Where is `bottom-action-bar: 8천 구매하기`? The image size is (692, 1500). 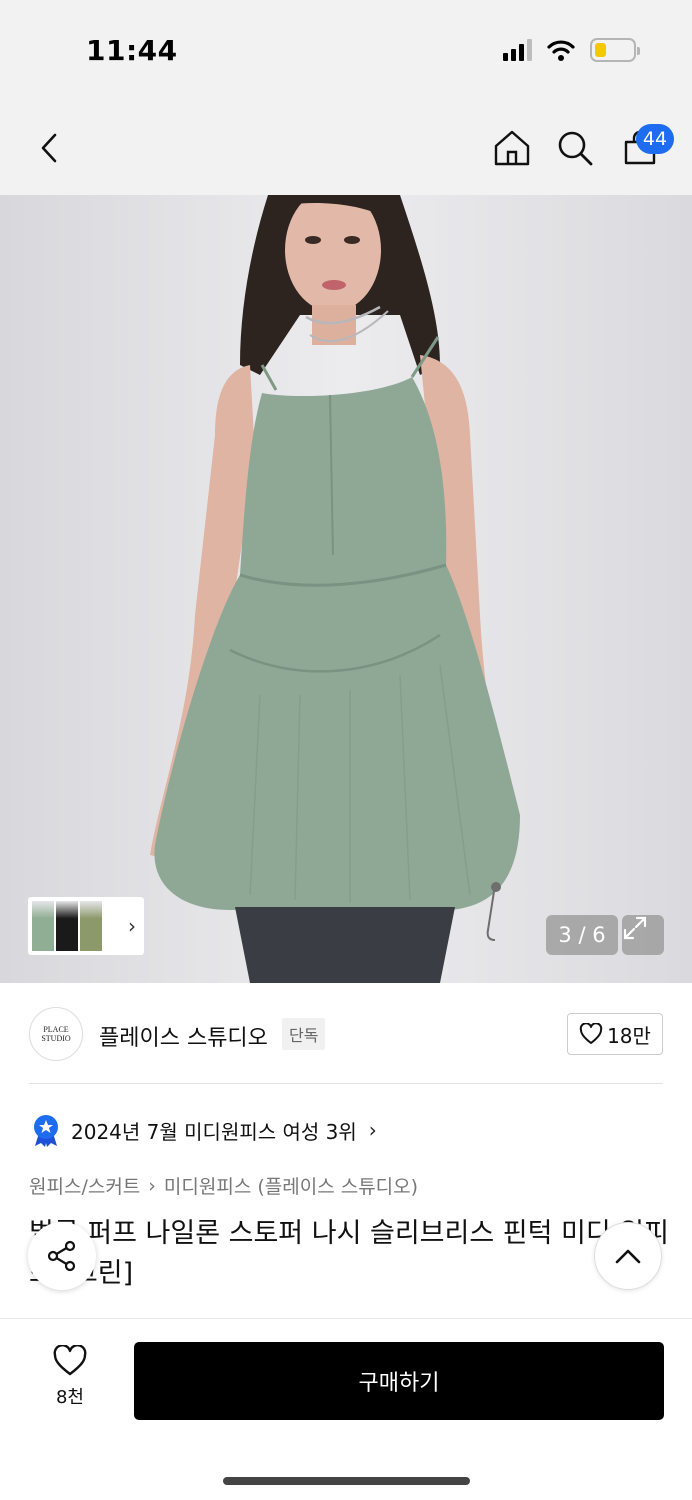
bottom-action-bar: 8천 구매하기 is located at coordinates (346, 1409).